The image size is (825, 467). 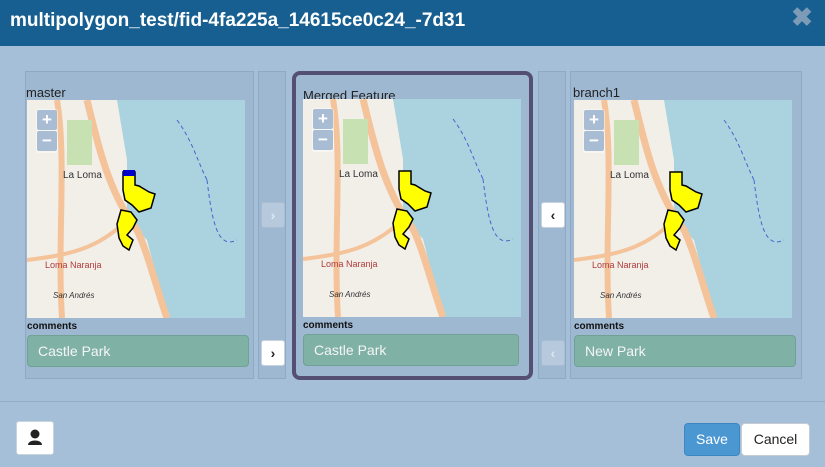 I want to click on map-merged: La Loma Loma Naranja San Andrés + −, so click(x=412, y=208).